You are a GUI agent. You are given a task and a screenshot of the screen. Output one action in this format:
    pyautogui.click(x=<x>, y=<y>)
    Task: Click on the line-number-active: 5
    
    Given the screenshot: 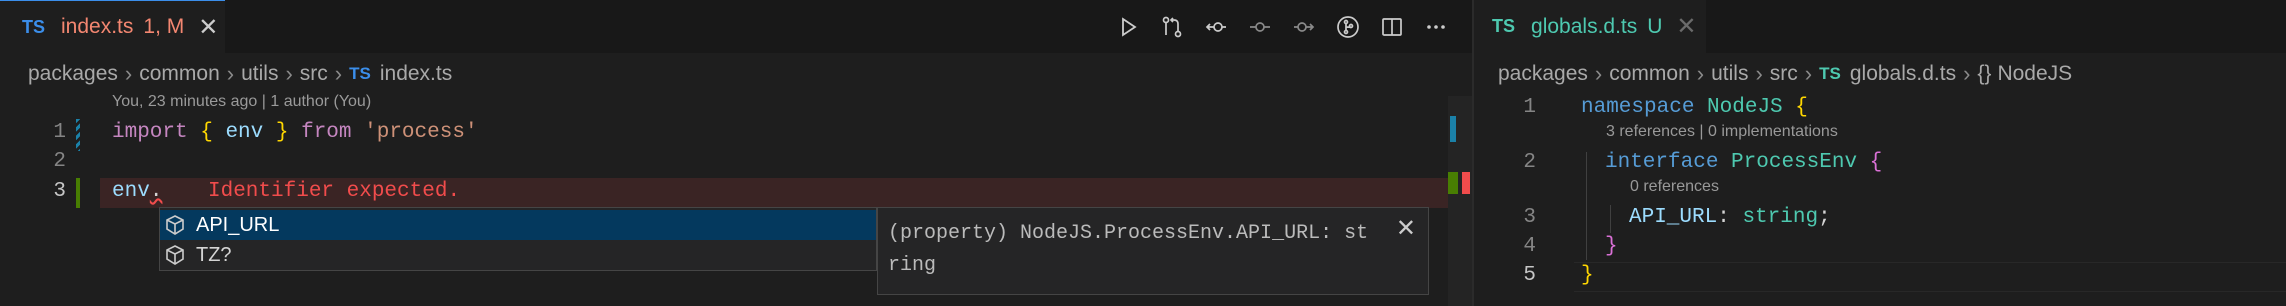 What is the action you would take?
    pyautogui.click(x=1529, y=275)
    